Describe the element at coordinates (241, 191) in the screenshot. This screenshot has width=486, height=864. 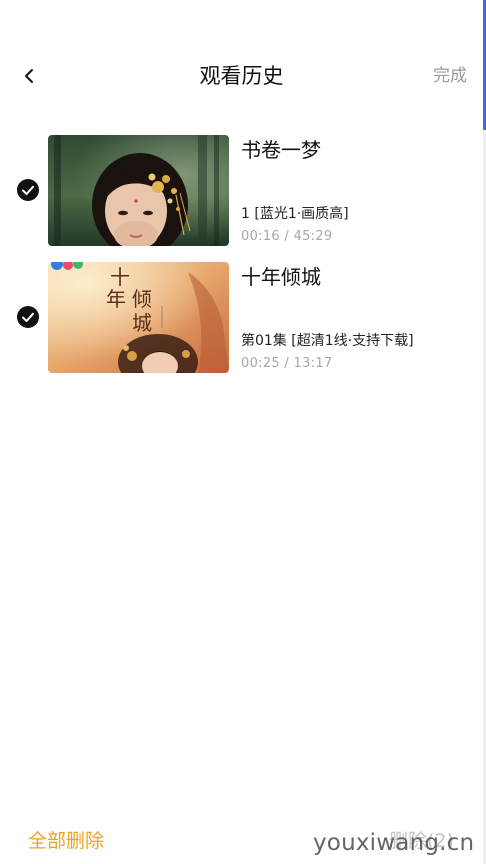
I see `history-item: 书卷一梦 1 [蓝光1·画质高] 00:16 / 45:29` at that location.